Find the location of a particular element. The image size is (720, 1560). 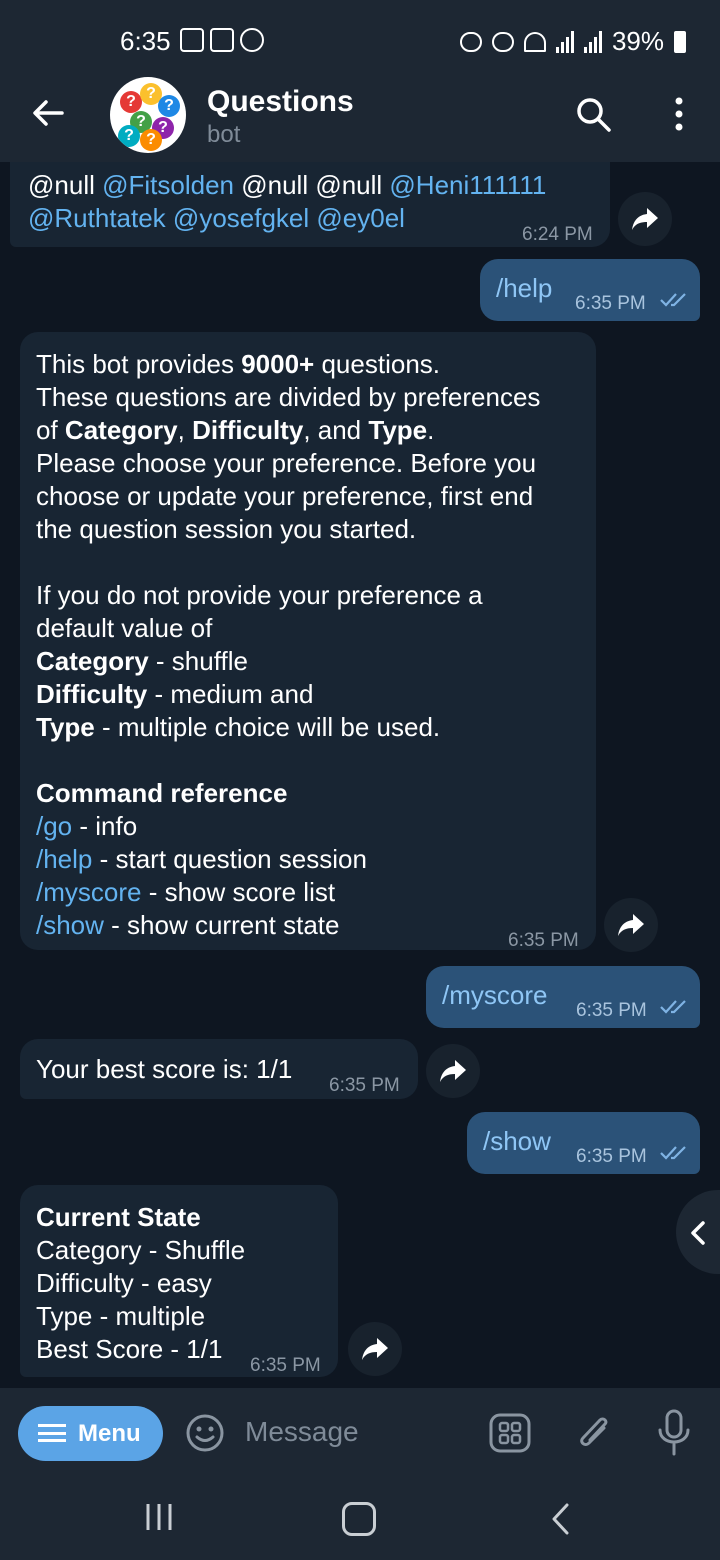

mention-link: @yosefgkel is located at coordinates (241, 218).